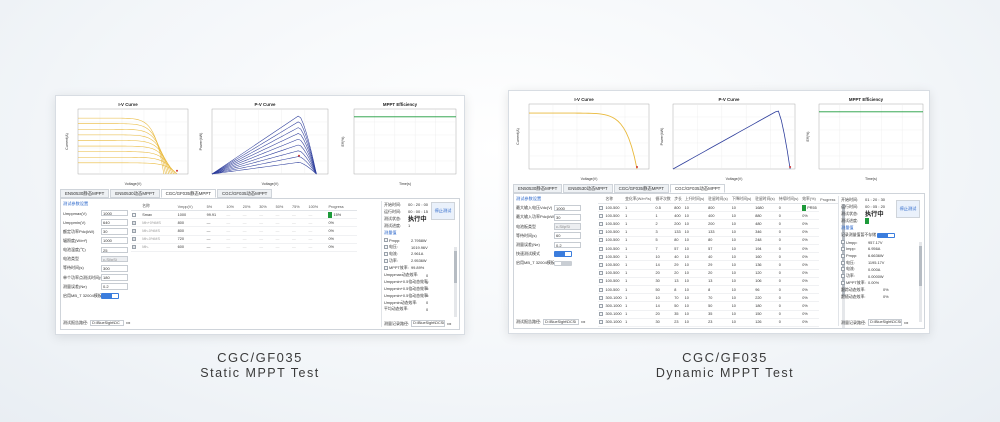  I want to click on table-row: 100-500 1 20 20 10 20 10 120 0 0%, so click(718, 273).